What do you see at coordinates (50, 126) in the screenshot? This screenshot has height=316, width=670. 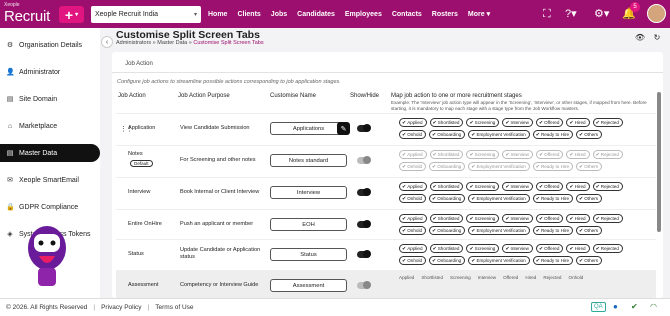 I see `sidebar-item-marketplace: ⌂ Marketplace` at bounding box center [50, 126].